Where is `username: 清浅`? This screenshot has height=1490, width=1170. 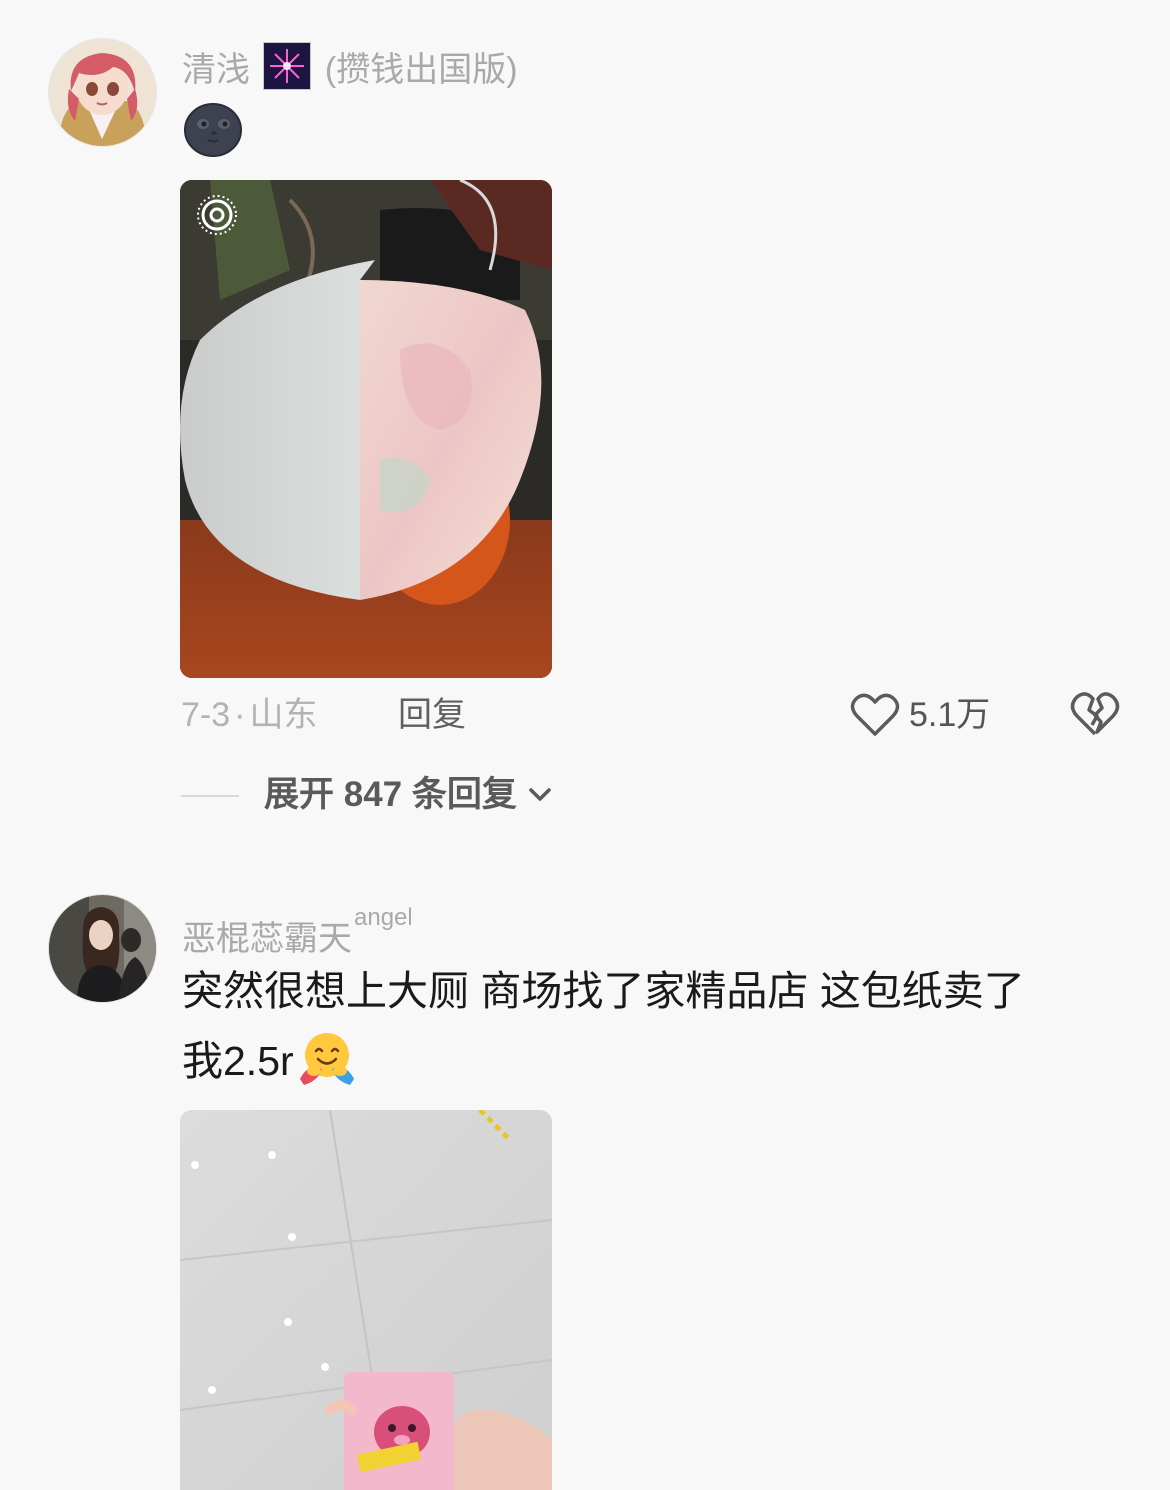
username: 清浅 is located at coordinates (216, 70).